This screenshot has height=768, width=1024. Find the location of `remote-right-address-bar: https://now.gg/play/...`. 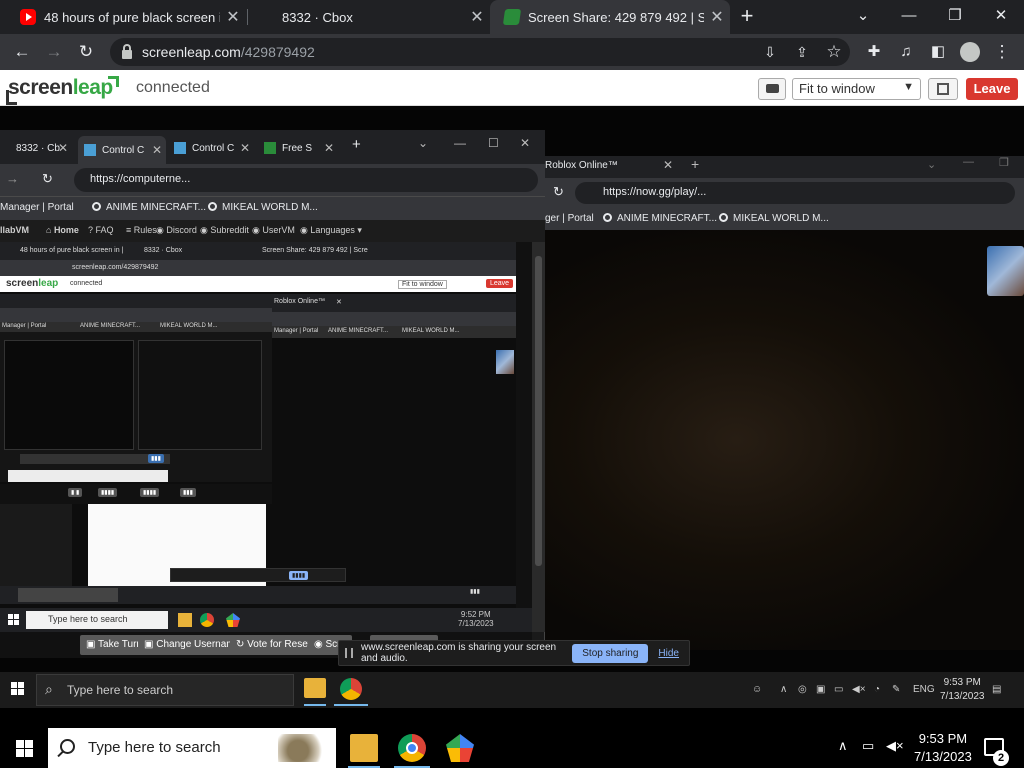

remote-right-address-bar: https://now.gg/play/... is located at coordinates (795, 193).